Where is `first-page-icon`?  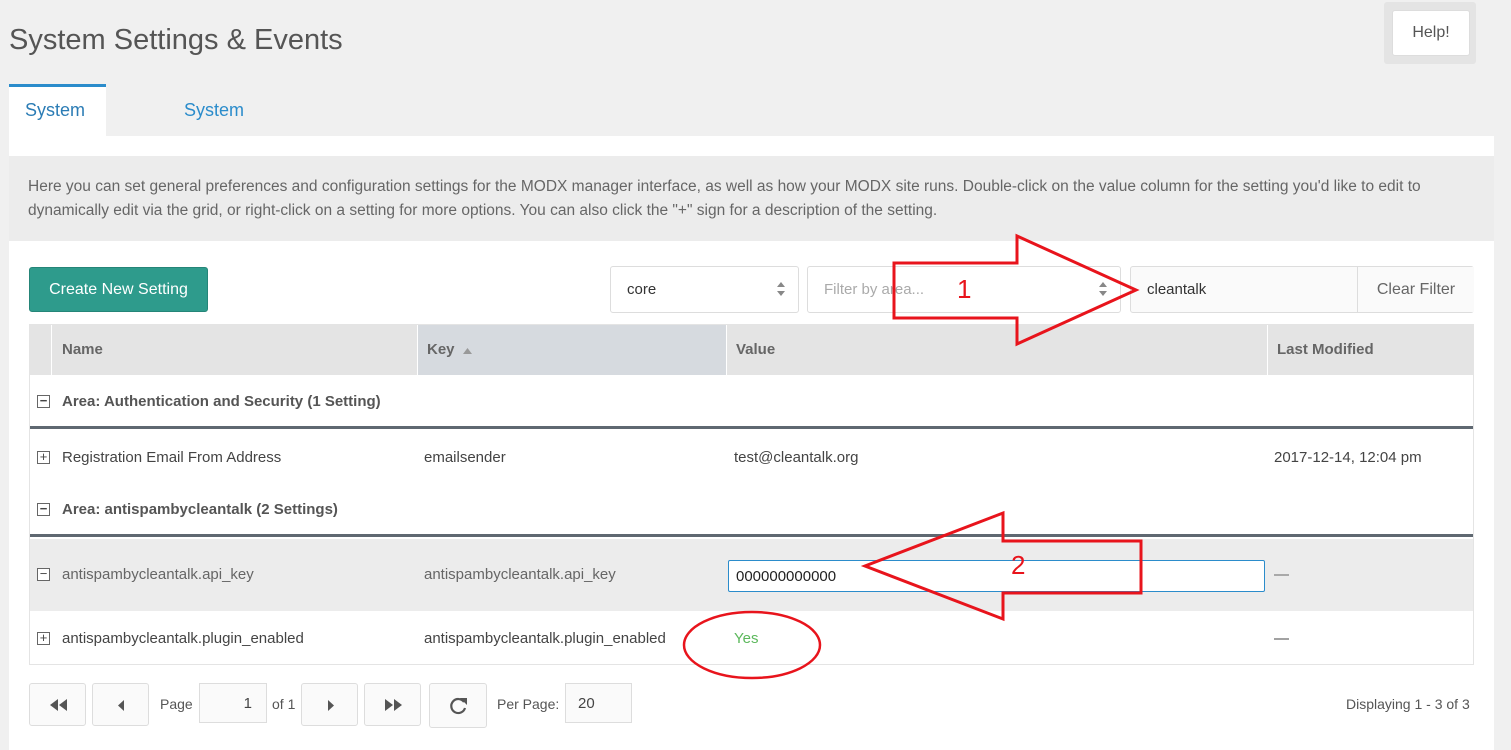 first-page-icon is located at coordinates (58, 705).